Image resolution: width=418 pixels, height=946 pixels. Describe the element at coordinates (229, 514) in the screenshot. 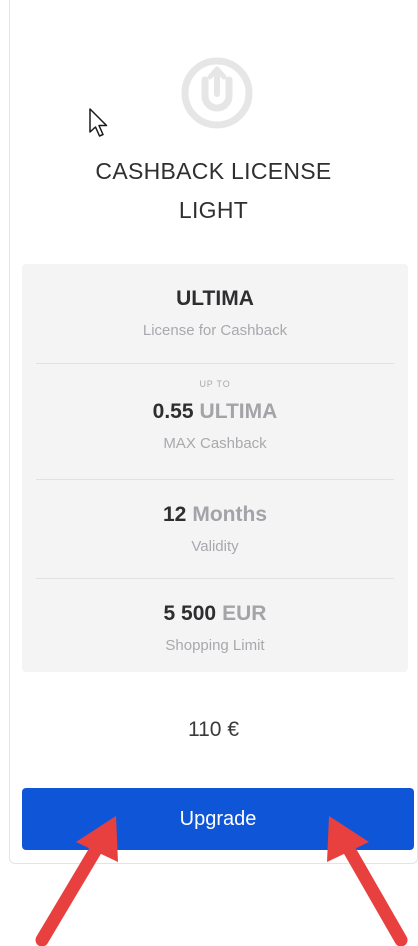

I see `feature-unit: Months` at that location.